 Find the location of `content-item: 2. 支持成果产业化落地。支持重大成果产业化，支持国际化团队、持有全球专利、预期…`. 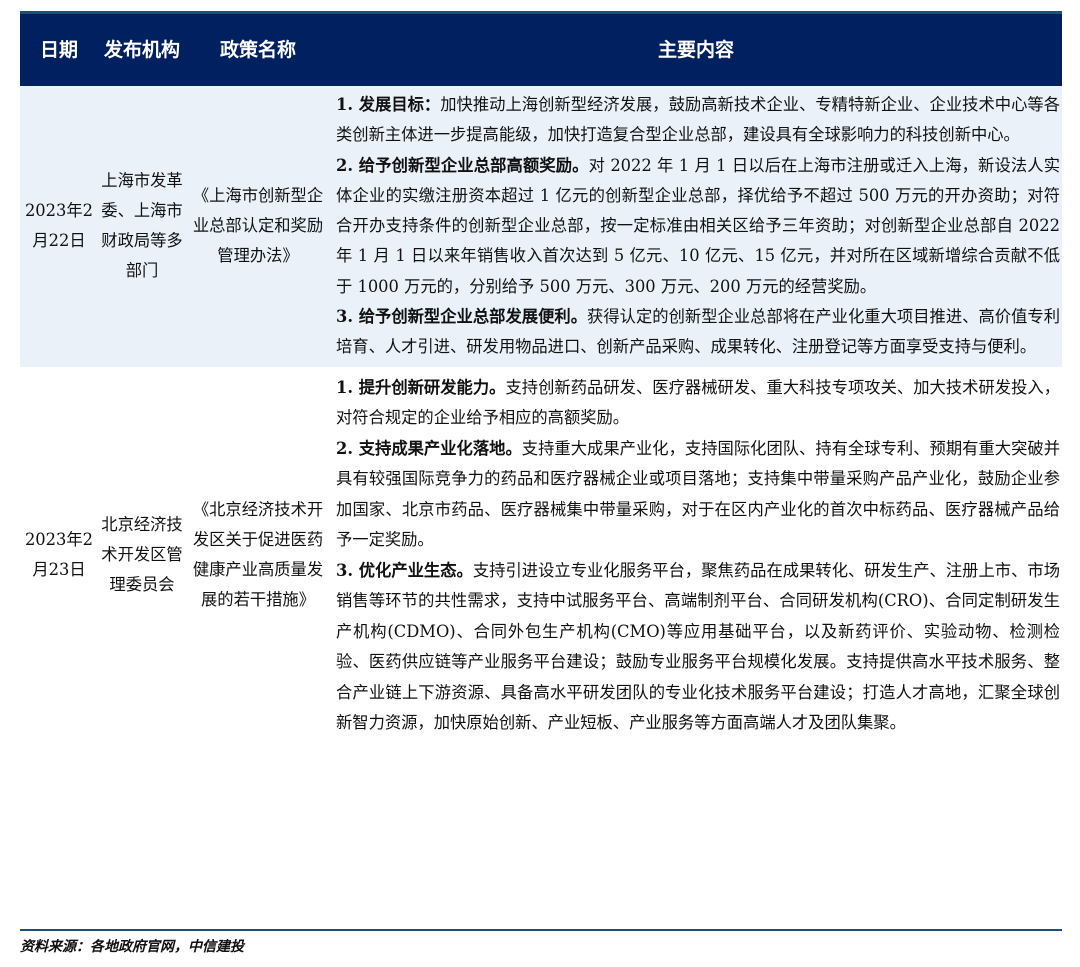

content-item: 2. 支持成果产业化落地。支持重大成果产业化，支持国际化团队、持有全球专利、预期… is located at coordinates (698, 495).